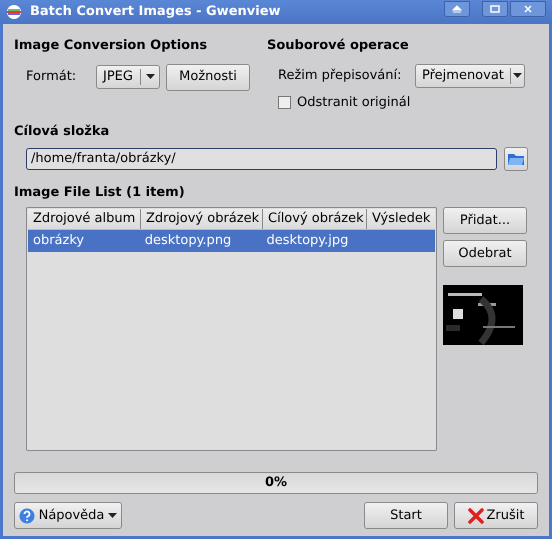  What do you see at coordinates (340, 75) in the screenshot?
I see `overwrite-label: Režim přepisování:` at bounding box center [340, 75].